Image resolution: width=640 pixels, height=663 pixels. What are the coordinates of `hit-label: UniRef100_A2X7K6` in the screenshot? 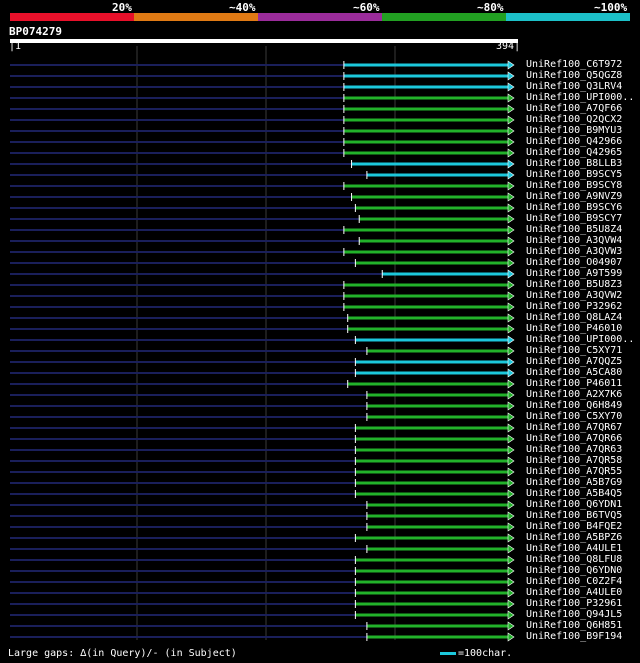 It's located at (574, 395).